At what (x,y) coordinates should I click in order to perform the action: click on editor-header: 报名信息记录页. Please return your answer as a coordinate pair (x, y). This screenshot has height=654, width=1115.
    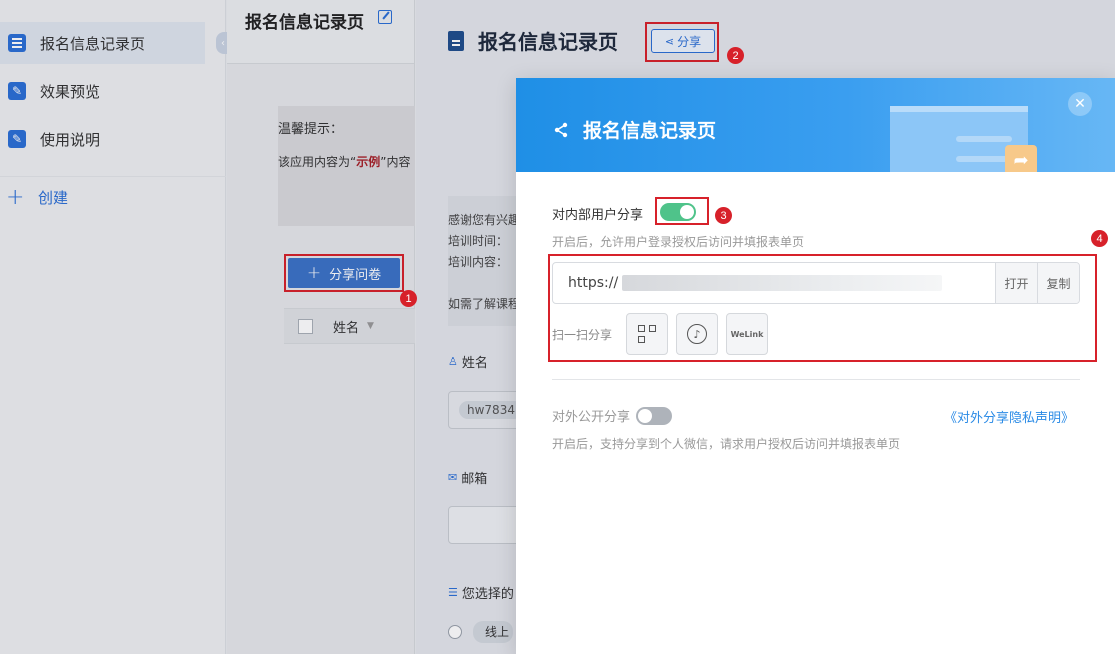
    Looking at the image, I should click on (320, 32).